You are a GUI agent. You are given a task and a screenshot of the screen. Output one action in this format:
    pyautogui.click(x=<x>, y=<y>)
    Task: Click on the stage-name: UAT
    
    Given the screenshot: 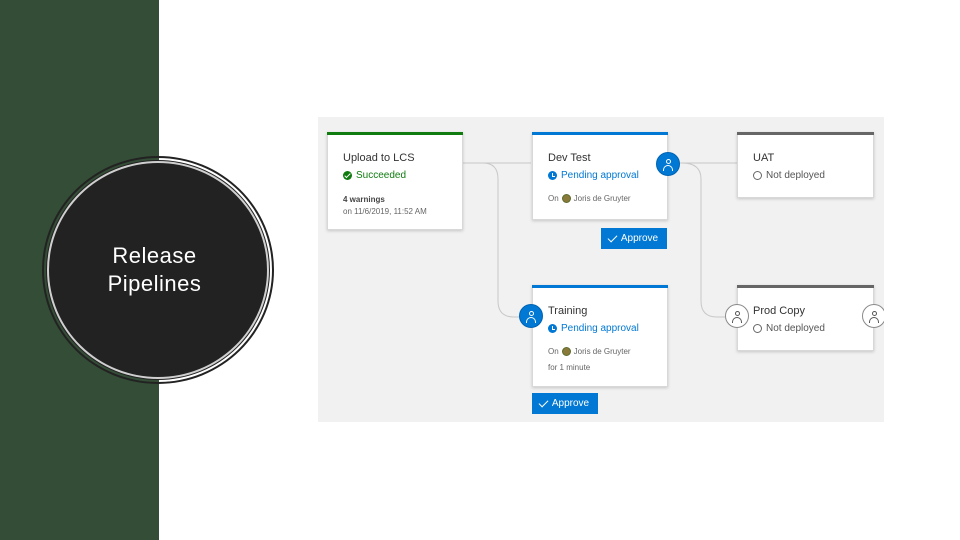 What is the action you would take?
    pyautogui.click(x=764, y=158)
    